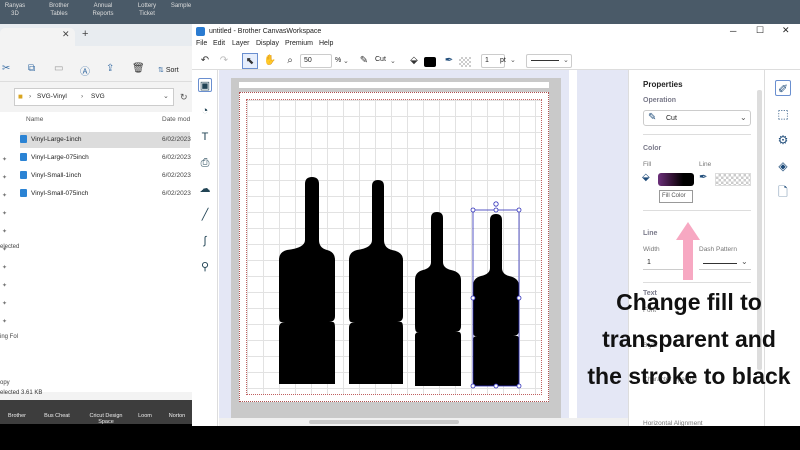 The width and height of the screenshot is (800, 450). I want to click on status-bar: elected 3.61 KB, so click(21, 393).